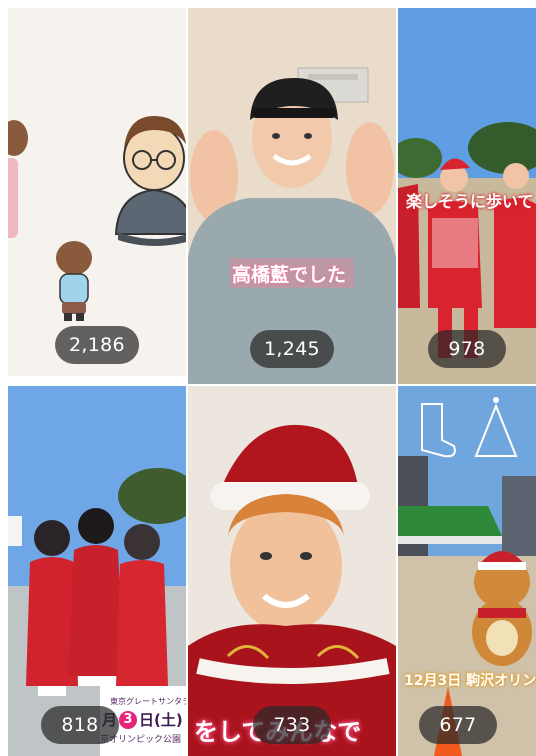  I want to click on view-count-badge: 2,186, so click(97, 345).